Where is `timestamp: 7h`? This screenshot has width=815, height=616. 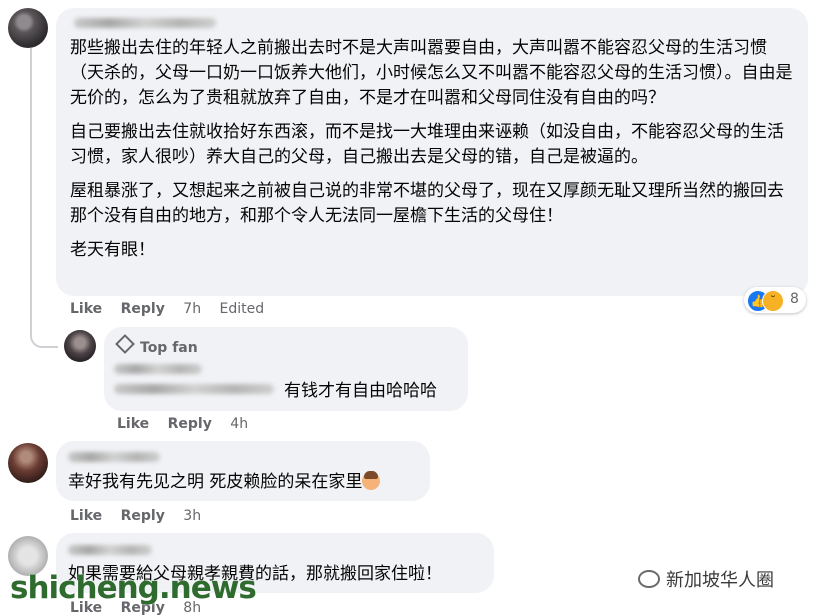 timestamp: 7h is located at coordinates (192, 309).